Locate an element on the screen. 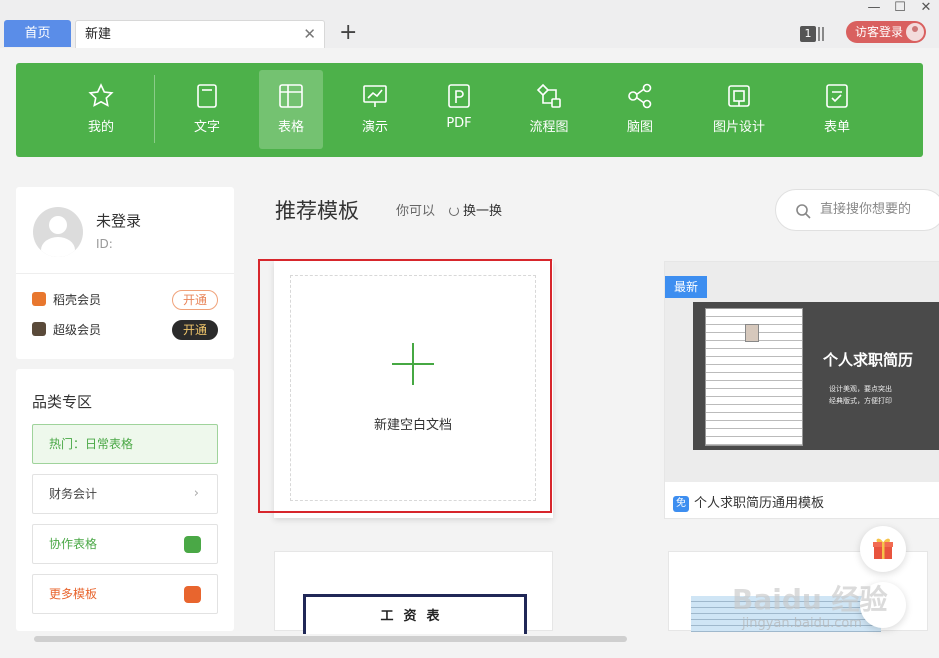 This screenshot has width=939, height=658. mindmap-icon is located at coordinates (640, 96).